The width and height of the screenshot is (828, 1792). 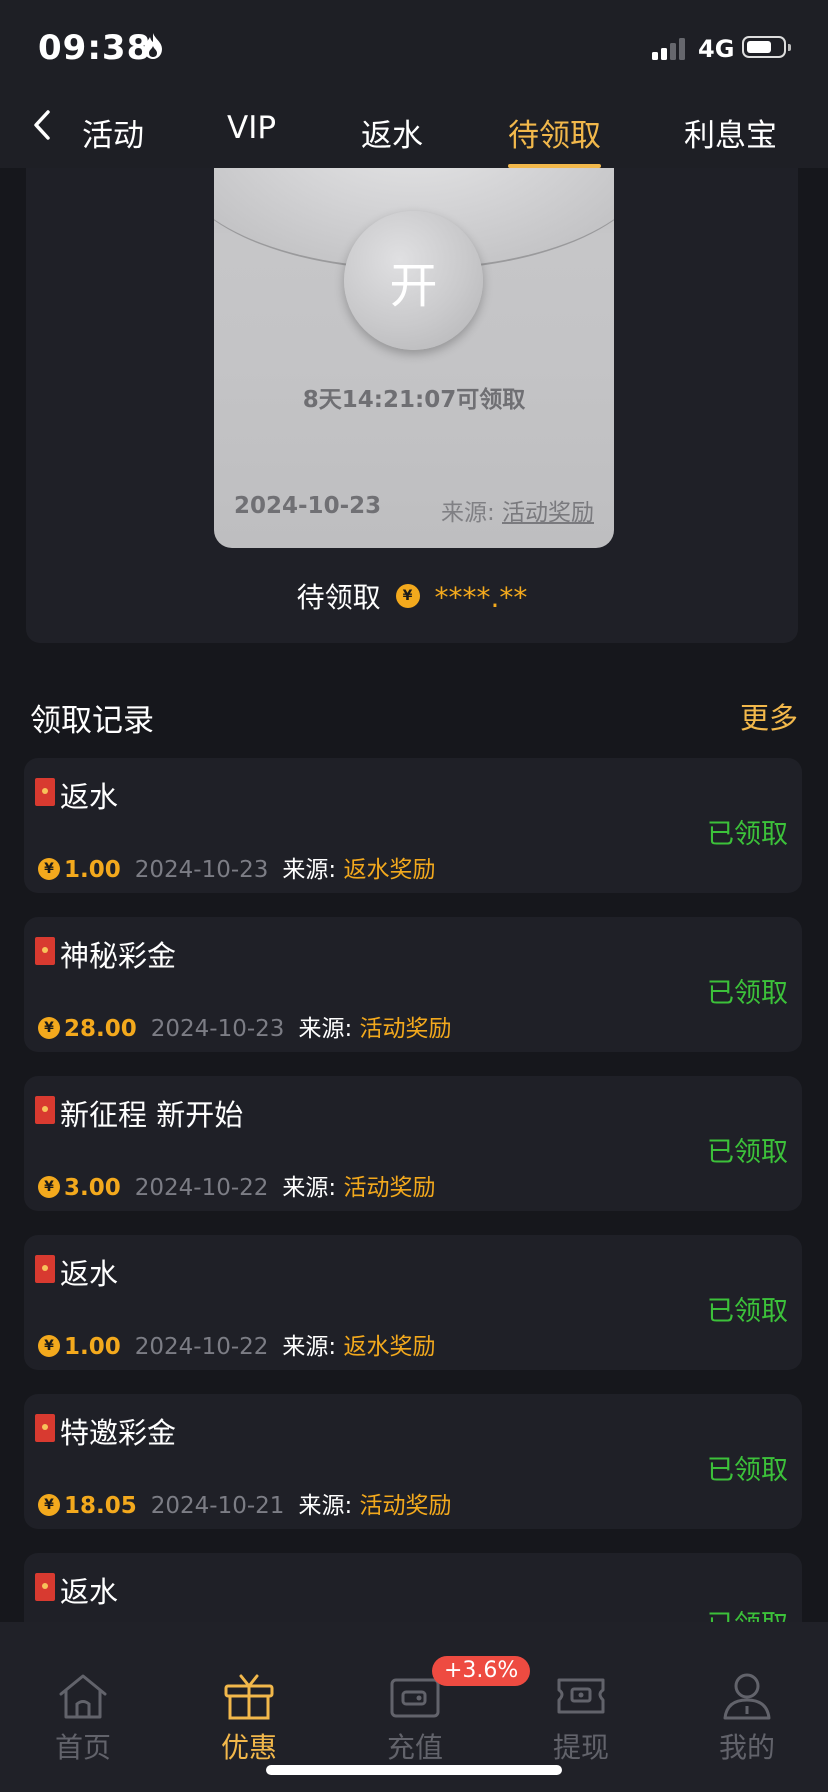 I want to click on record-item: 特邀彩金 已领取 ¥18.05 2024-10-21 来源: 活动奖励, so click(x=413, y=1461).